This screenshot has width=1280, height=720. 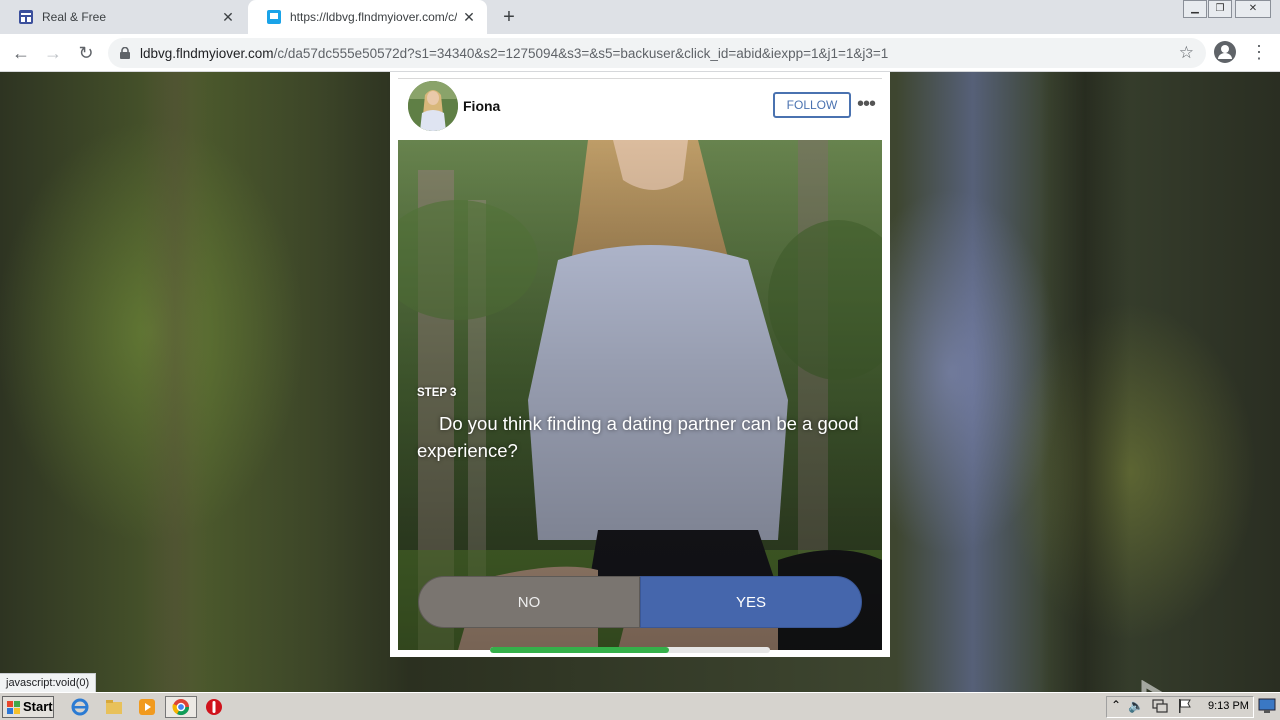 I want to click on watermark-text-left: ANY, so click(x=1087, y=687).